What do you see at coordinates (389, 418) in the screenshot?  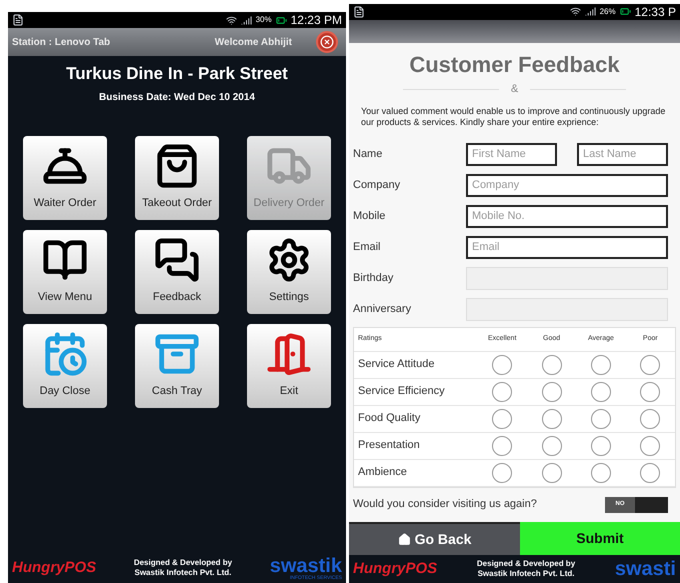 I see `rating-label: Food Quality` at bounding box center [389, 418].